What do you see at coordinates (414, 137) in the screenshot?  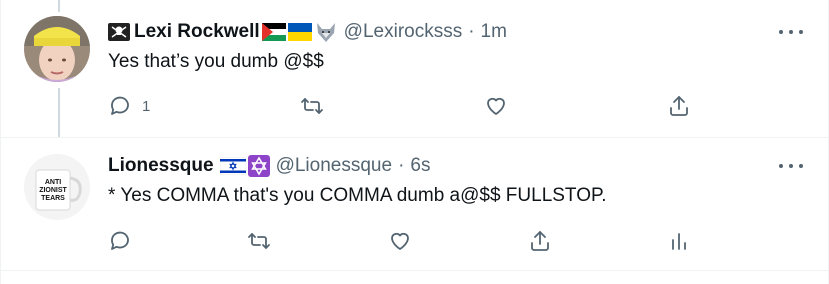 I see `tweet-divider` at bounding box center [414, 137].